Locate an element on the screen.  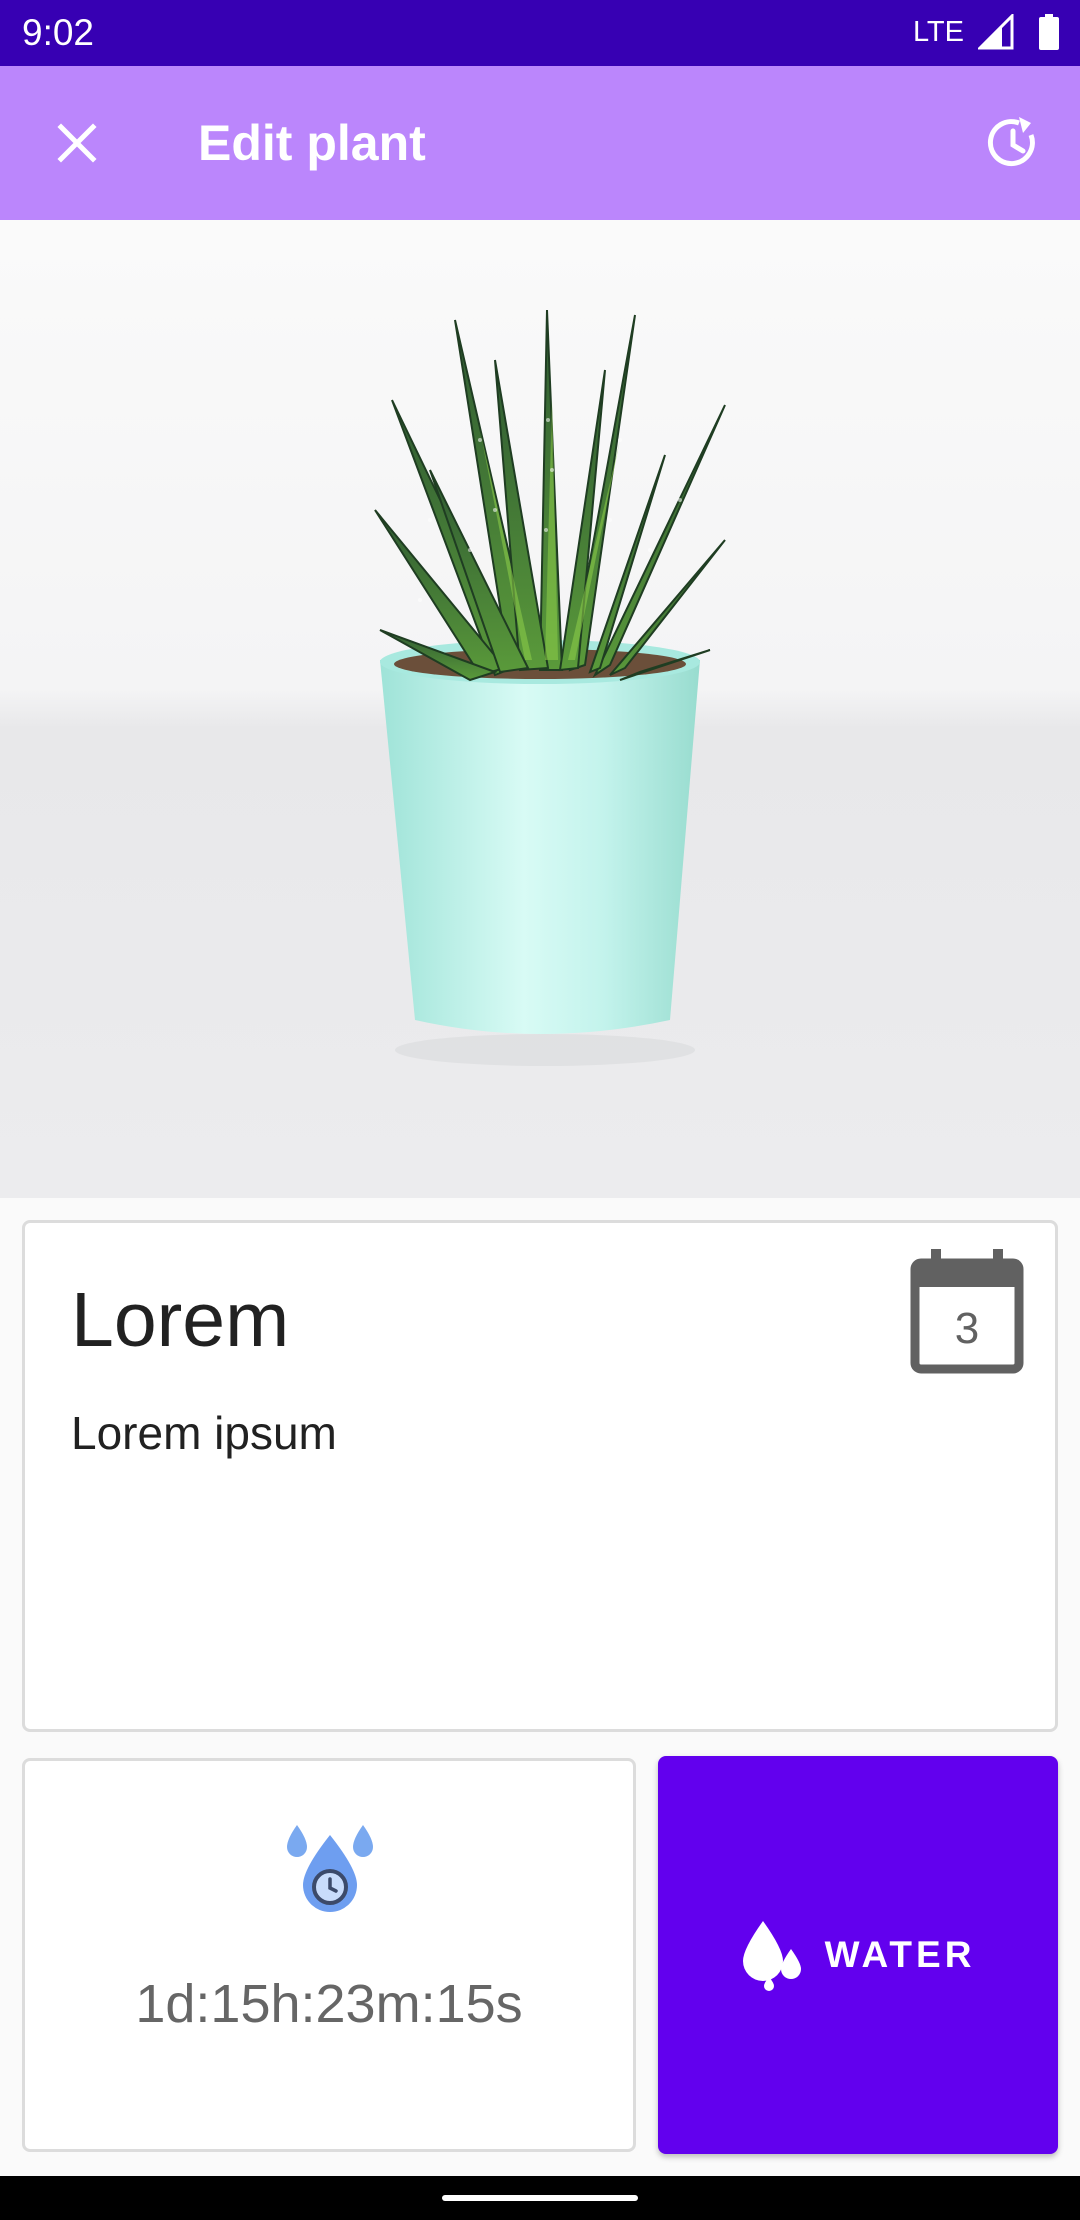
calendar-icon: 3 is located at coordinates (967, 1312).